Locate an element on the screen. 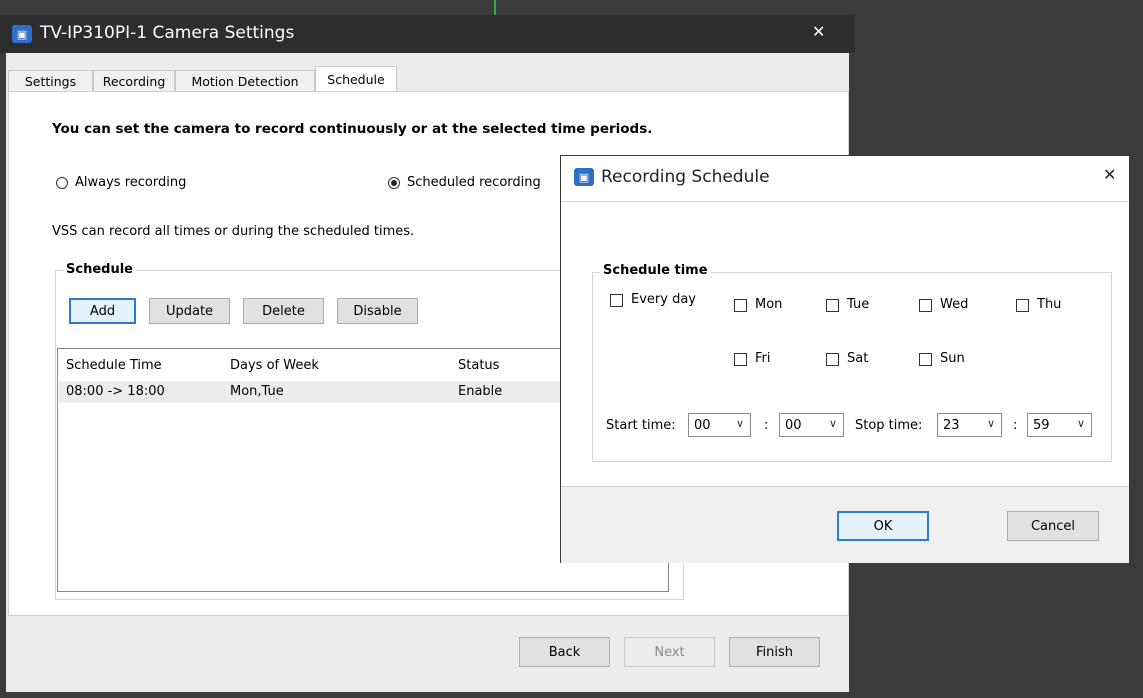 The image size is (1143, 698). finish-button: Finish is located at coordinates (774, 652).